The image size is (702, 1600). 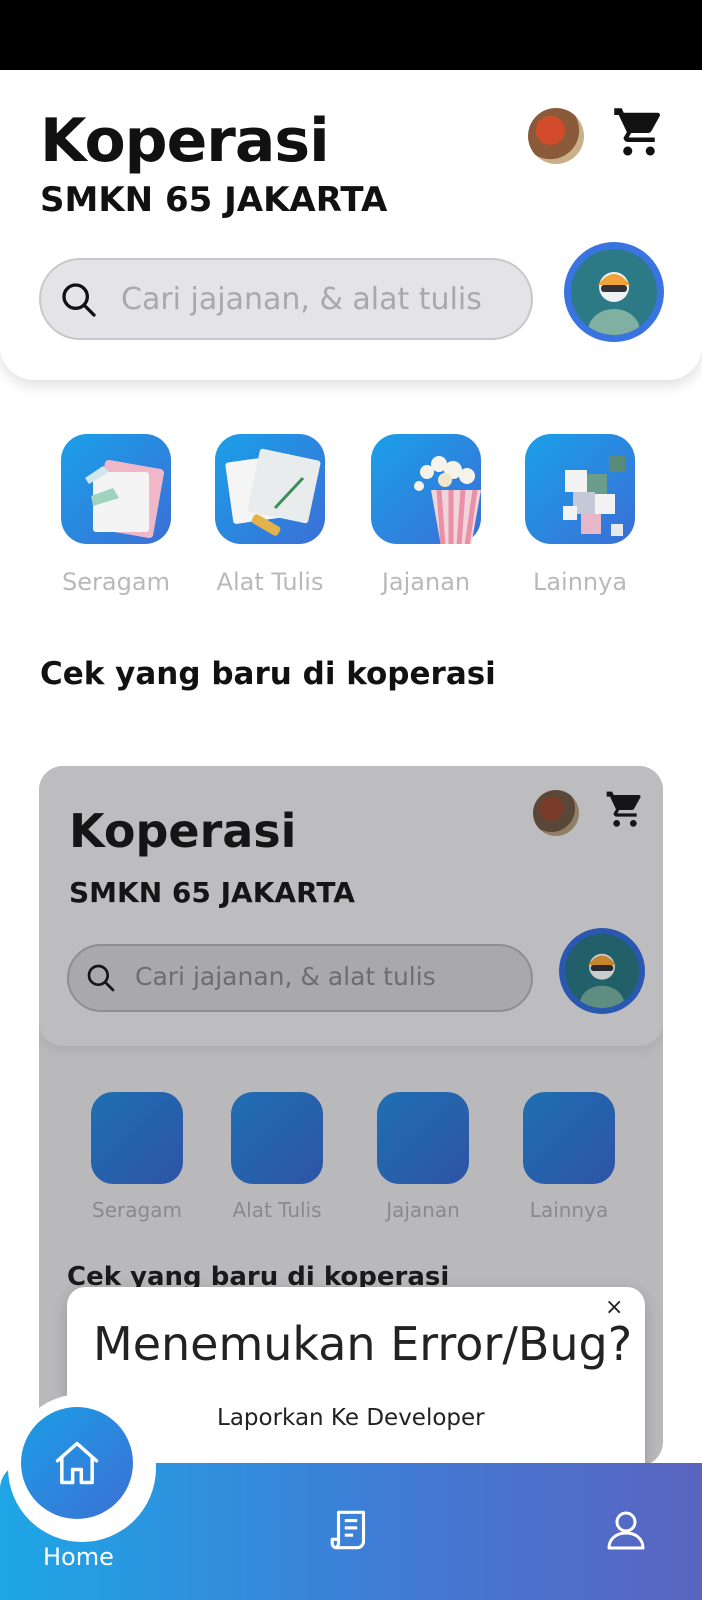 I want to click on preview-search-text: Cari jajanan, & alat tulis, so click(x=285, y=976).